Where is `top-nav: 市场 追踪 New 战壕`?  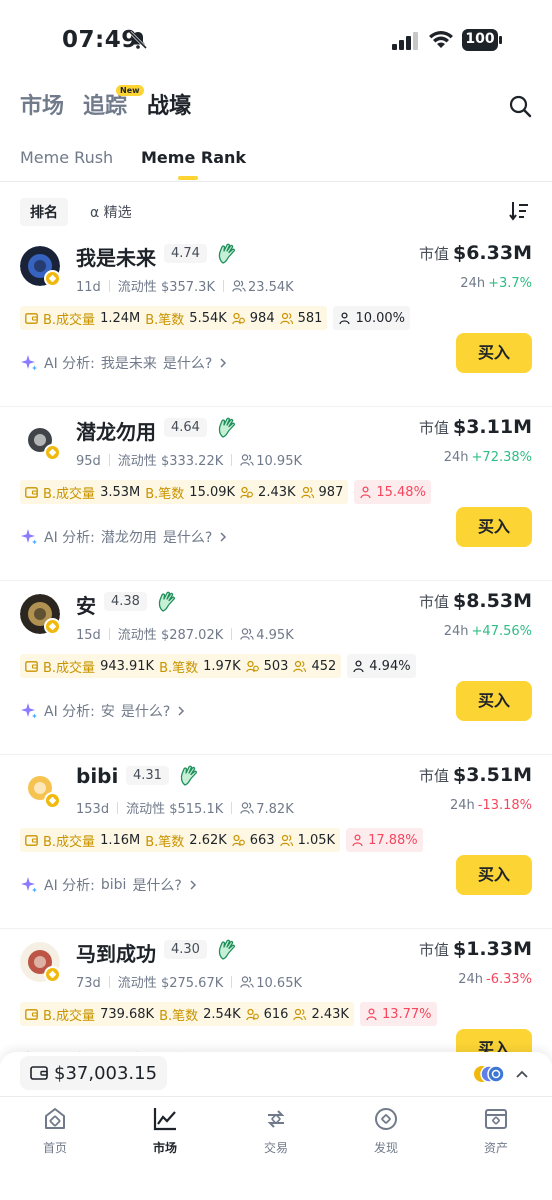
top-nav: 市场 追踪 New 战壕 is located at coordinates (276, 105).